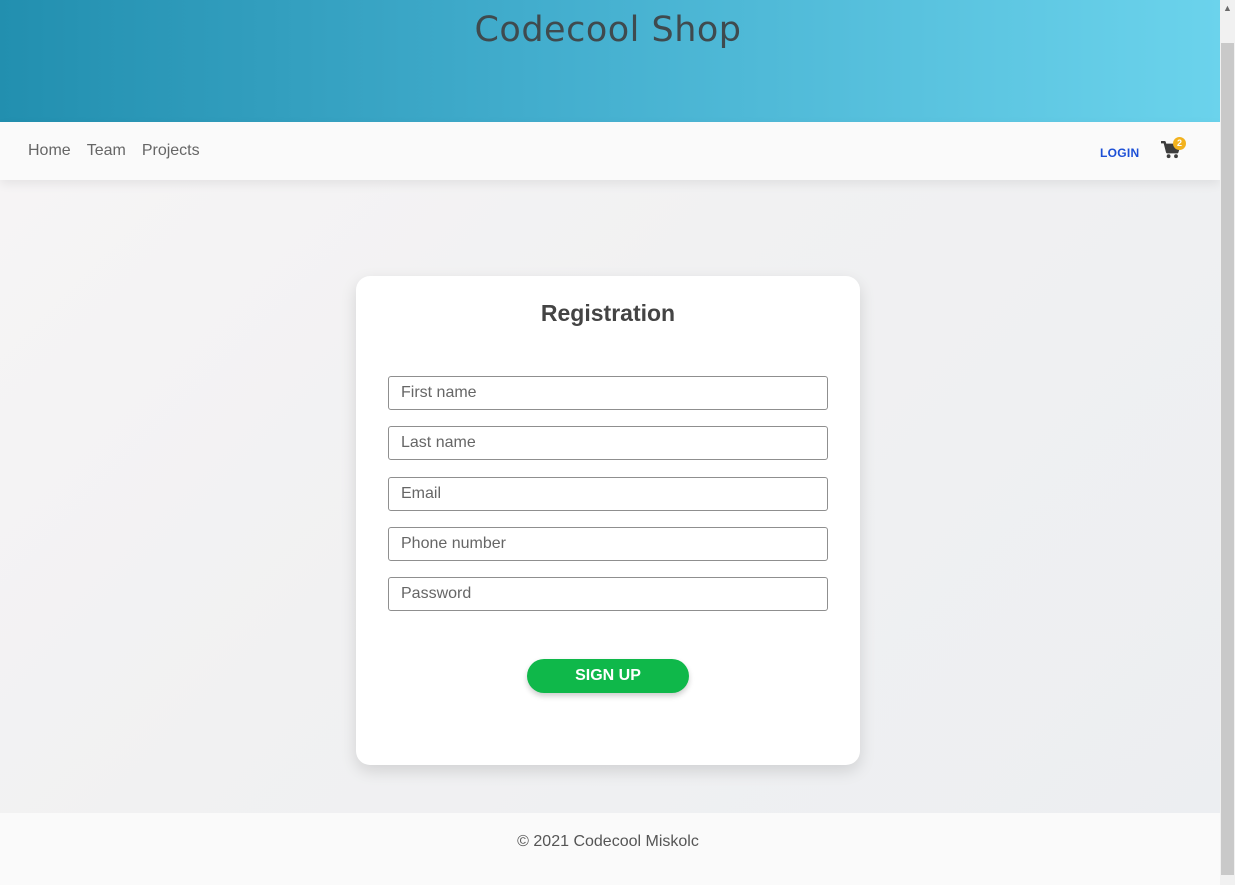 The width and height of the screenshot is (1235, 885). What do you see at coordinates (608, 594) in the screenshot?
I see `password-input` at bounding box center [608, 594].